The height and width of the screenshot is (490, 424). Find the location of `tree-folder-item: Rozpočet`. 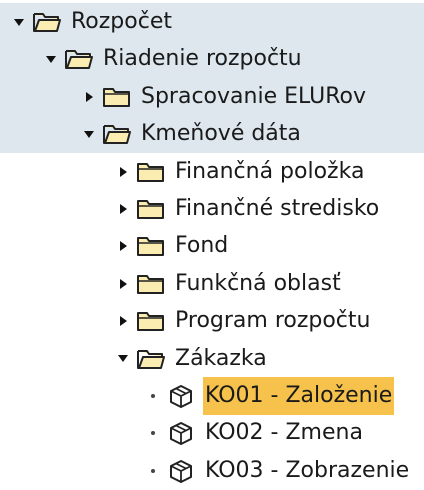

tree-folder-item: Rozpočet is located at coordinates (212, 22).